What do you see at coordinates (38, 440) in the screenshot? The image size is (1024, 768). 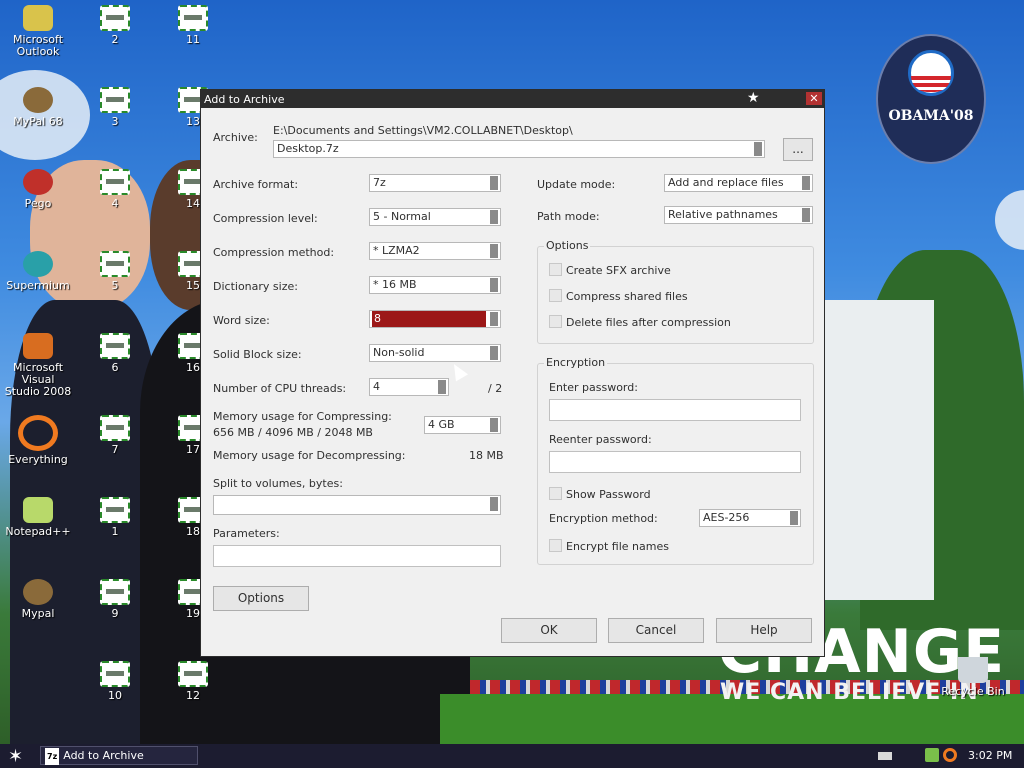 I see `desktop-icon: Everything` at bounding box center [38, 440].